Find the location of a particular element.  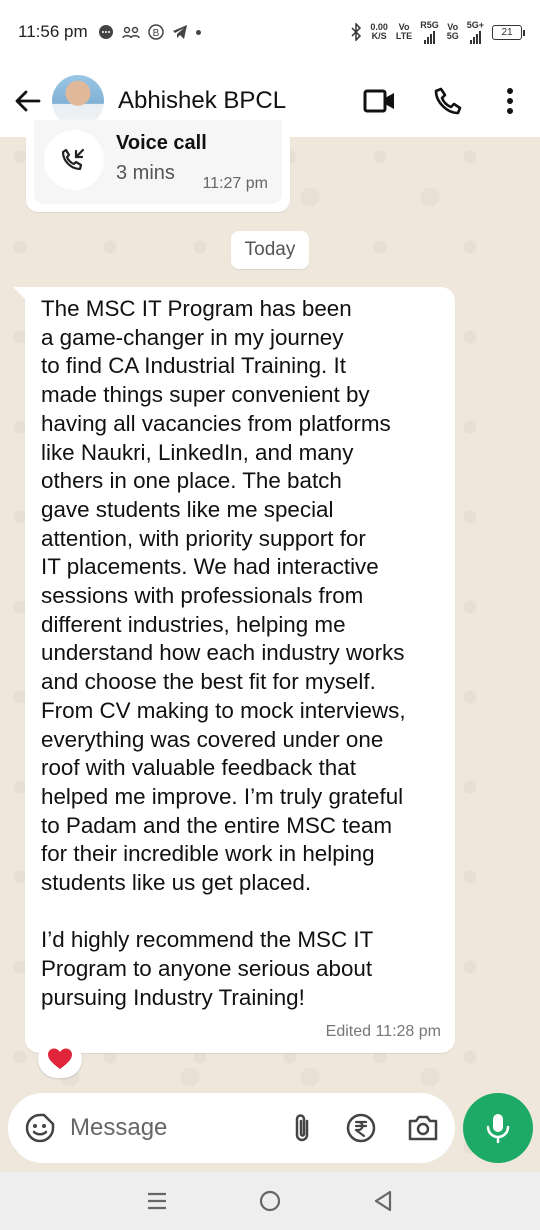

call-log-inner: Voice call 3 mins 11:27 pm is located at coordinates (158, 162).